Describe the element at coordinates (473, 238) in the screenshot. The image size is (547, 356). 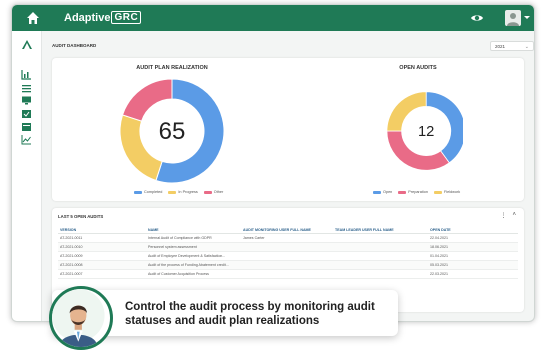
I see `table-cell: 22.04.2021` at that location.